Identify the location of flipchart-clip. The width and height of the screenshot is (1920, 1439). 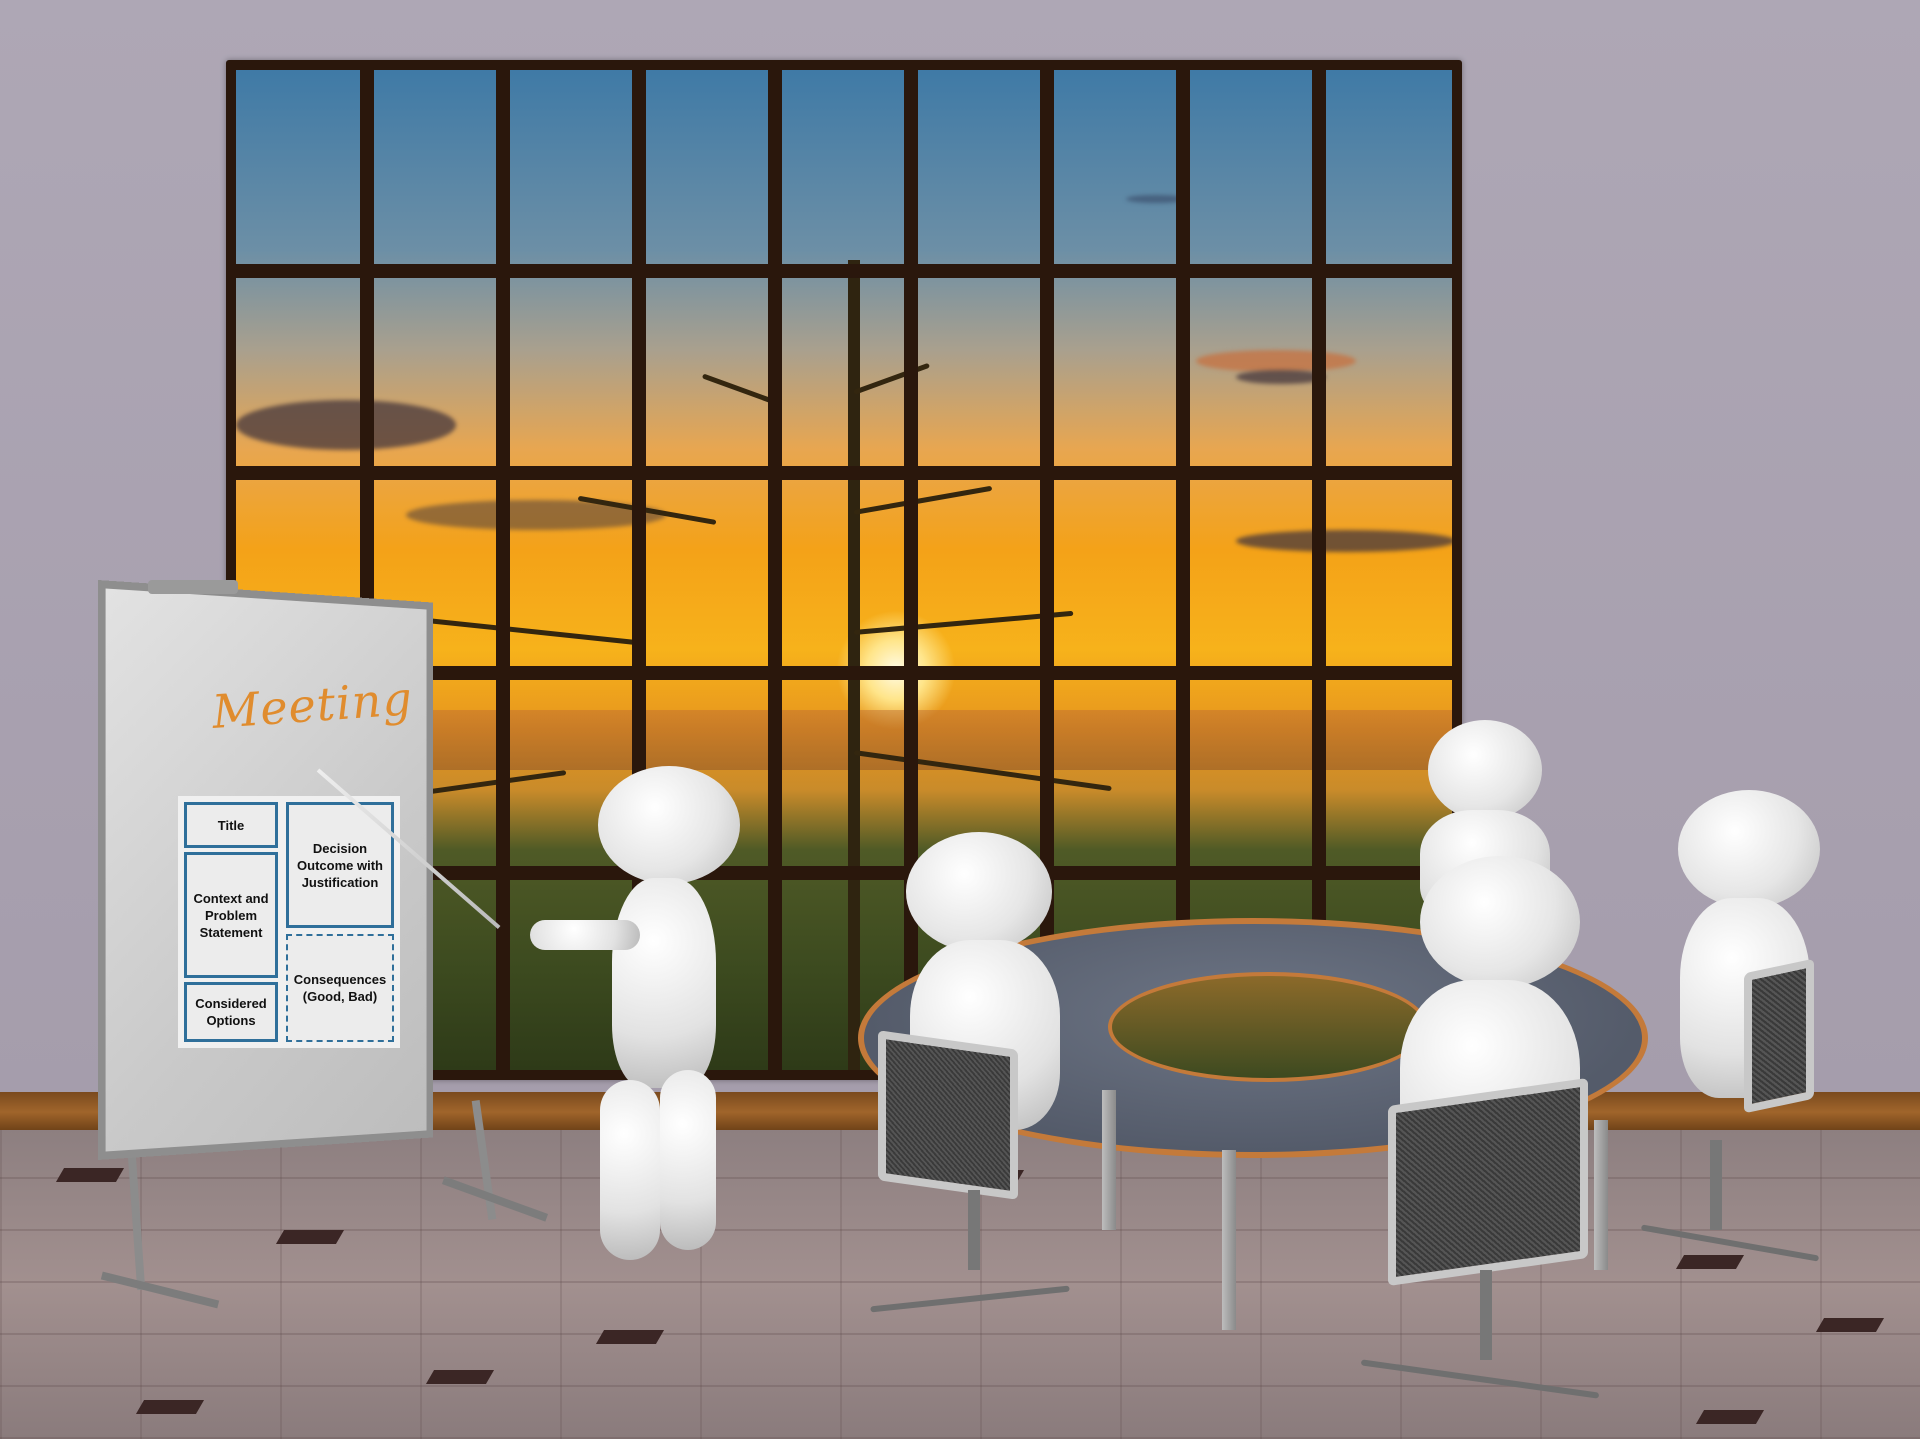
(193, 587).